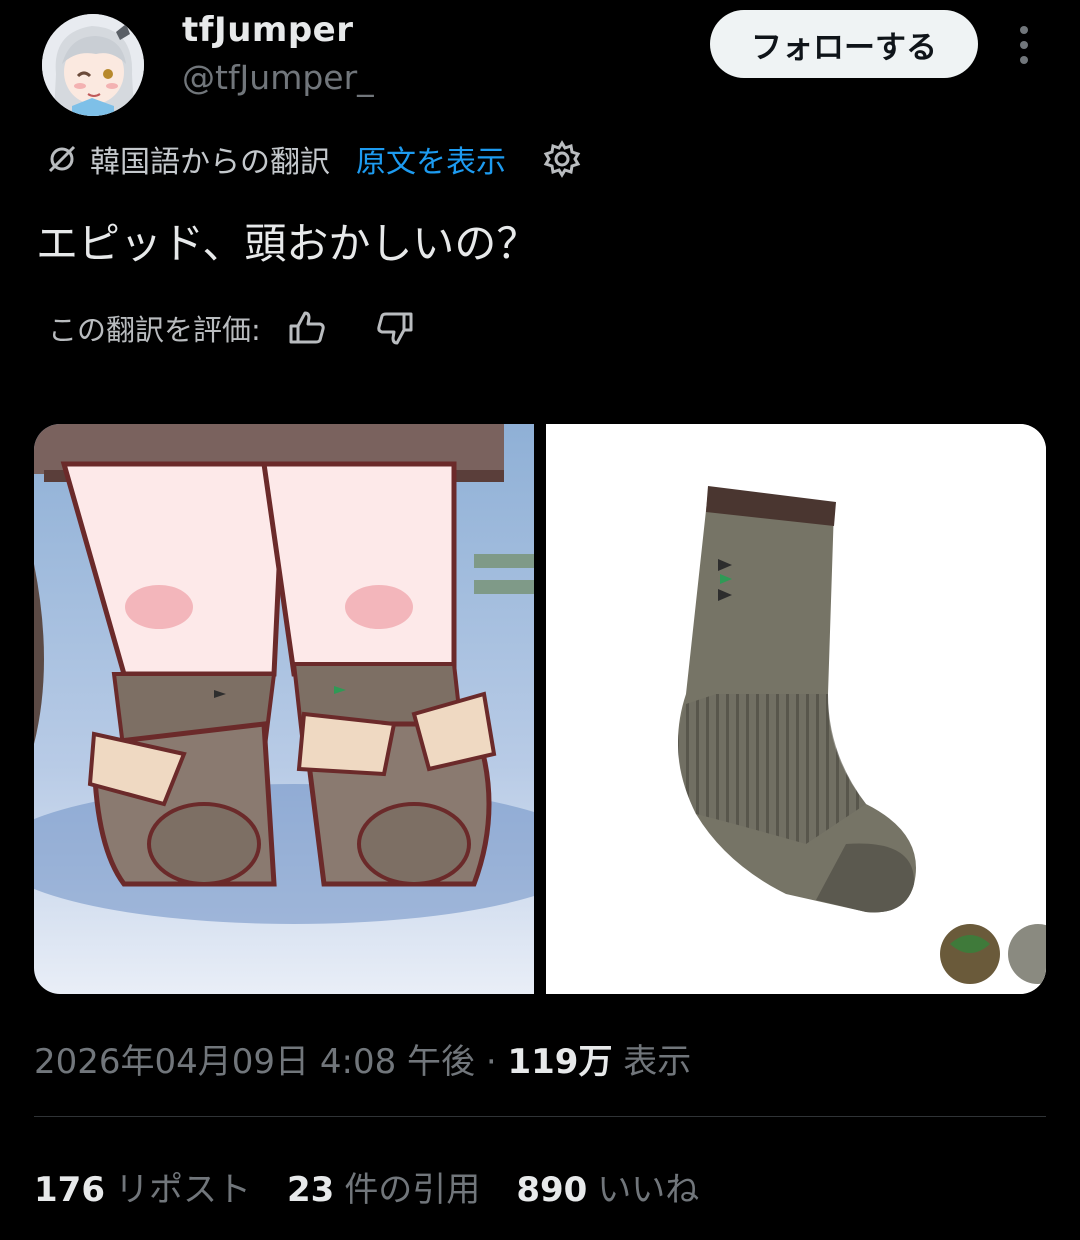 The image size is (1080, 1240). I want to click on divider, so click(540, 1116).